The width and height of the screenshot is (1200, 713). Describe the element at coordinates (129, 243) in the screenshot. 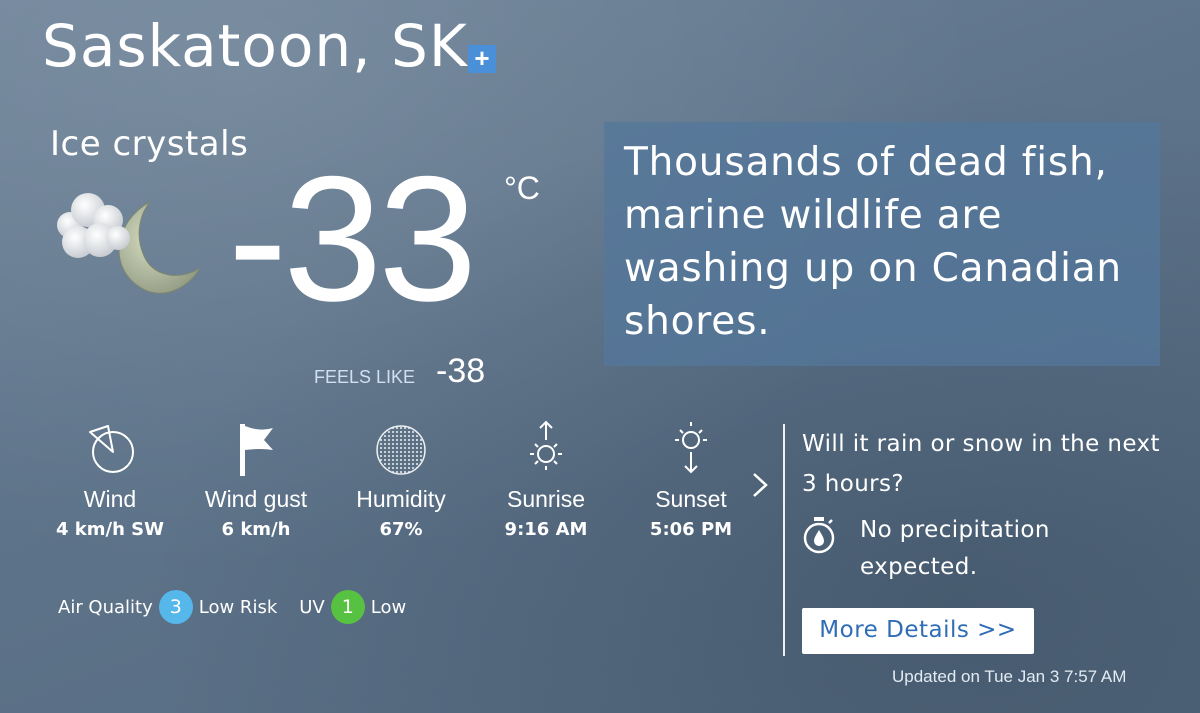

I see `cloud-moon-icon` at that location.